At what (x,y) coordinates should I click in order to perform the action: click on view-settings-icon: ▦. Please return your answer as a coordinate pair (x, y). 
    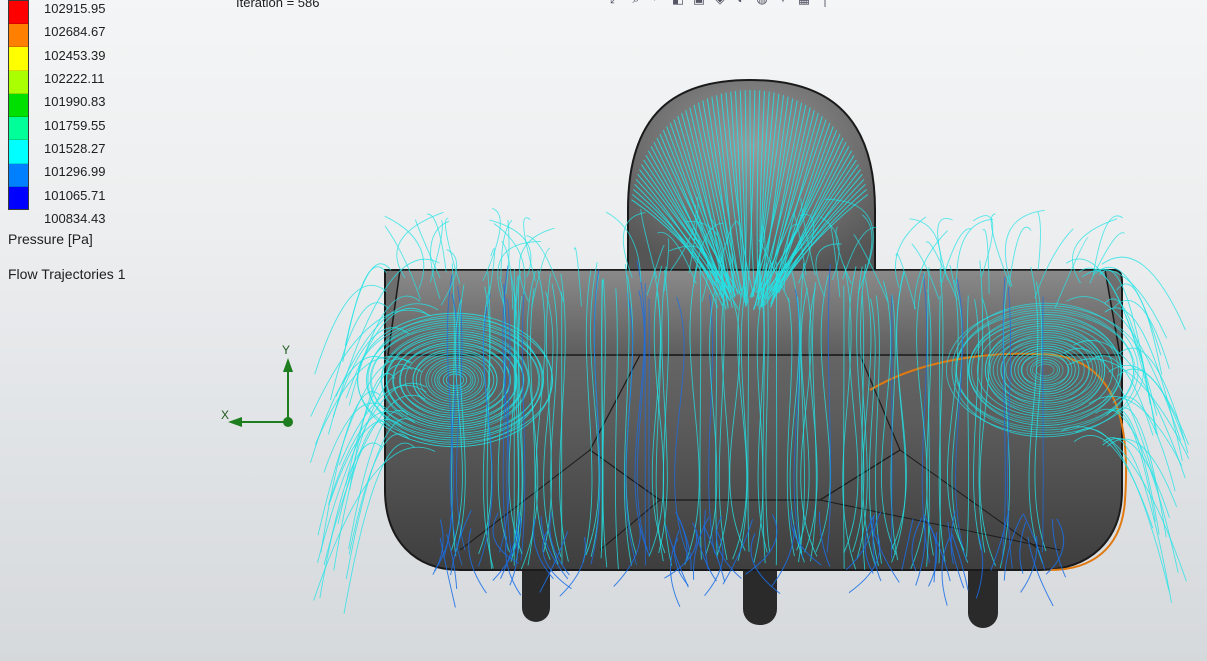
    Looking at the image, I should click on (804, 3).